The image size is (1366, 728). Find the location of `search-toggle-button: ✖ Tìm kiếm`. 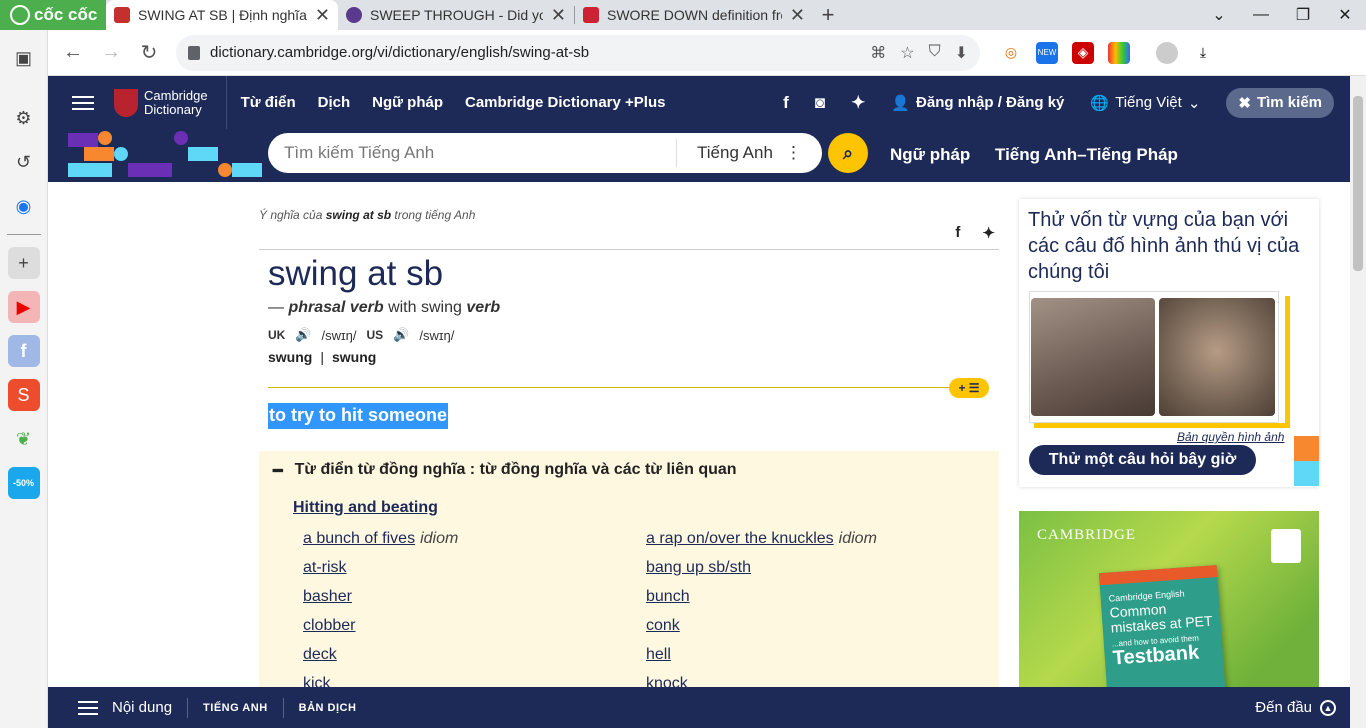

search-toggle-button: ✖ Tìm kiếm is located at coordinates (1280, 102).